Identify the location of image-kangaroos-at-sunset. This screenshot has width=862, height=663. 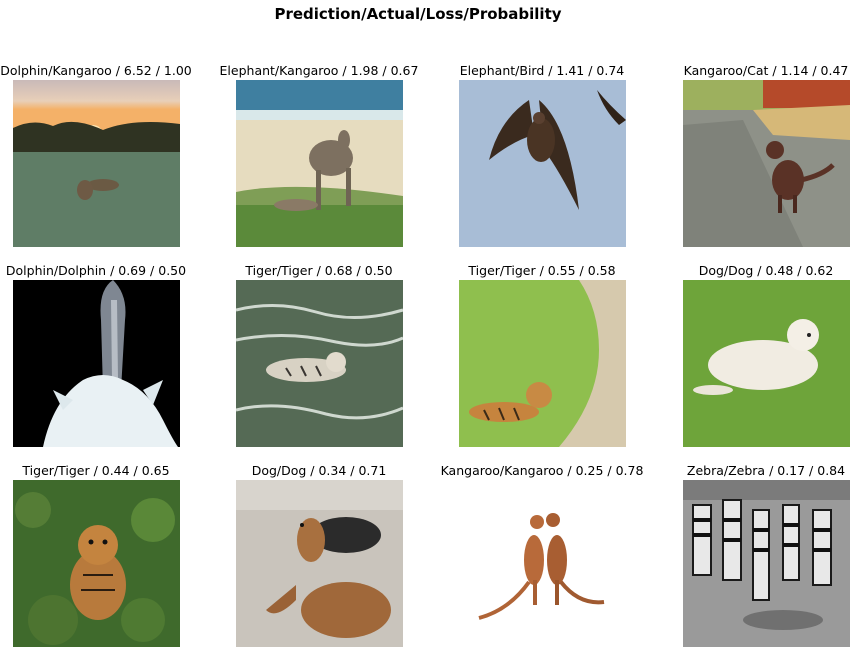
(96, 163).